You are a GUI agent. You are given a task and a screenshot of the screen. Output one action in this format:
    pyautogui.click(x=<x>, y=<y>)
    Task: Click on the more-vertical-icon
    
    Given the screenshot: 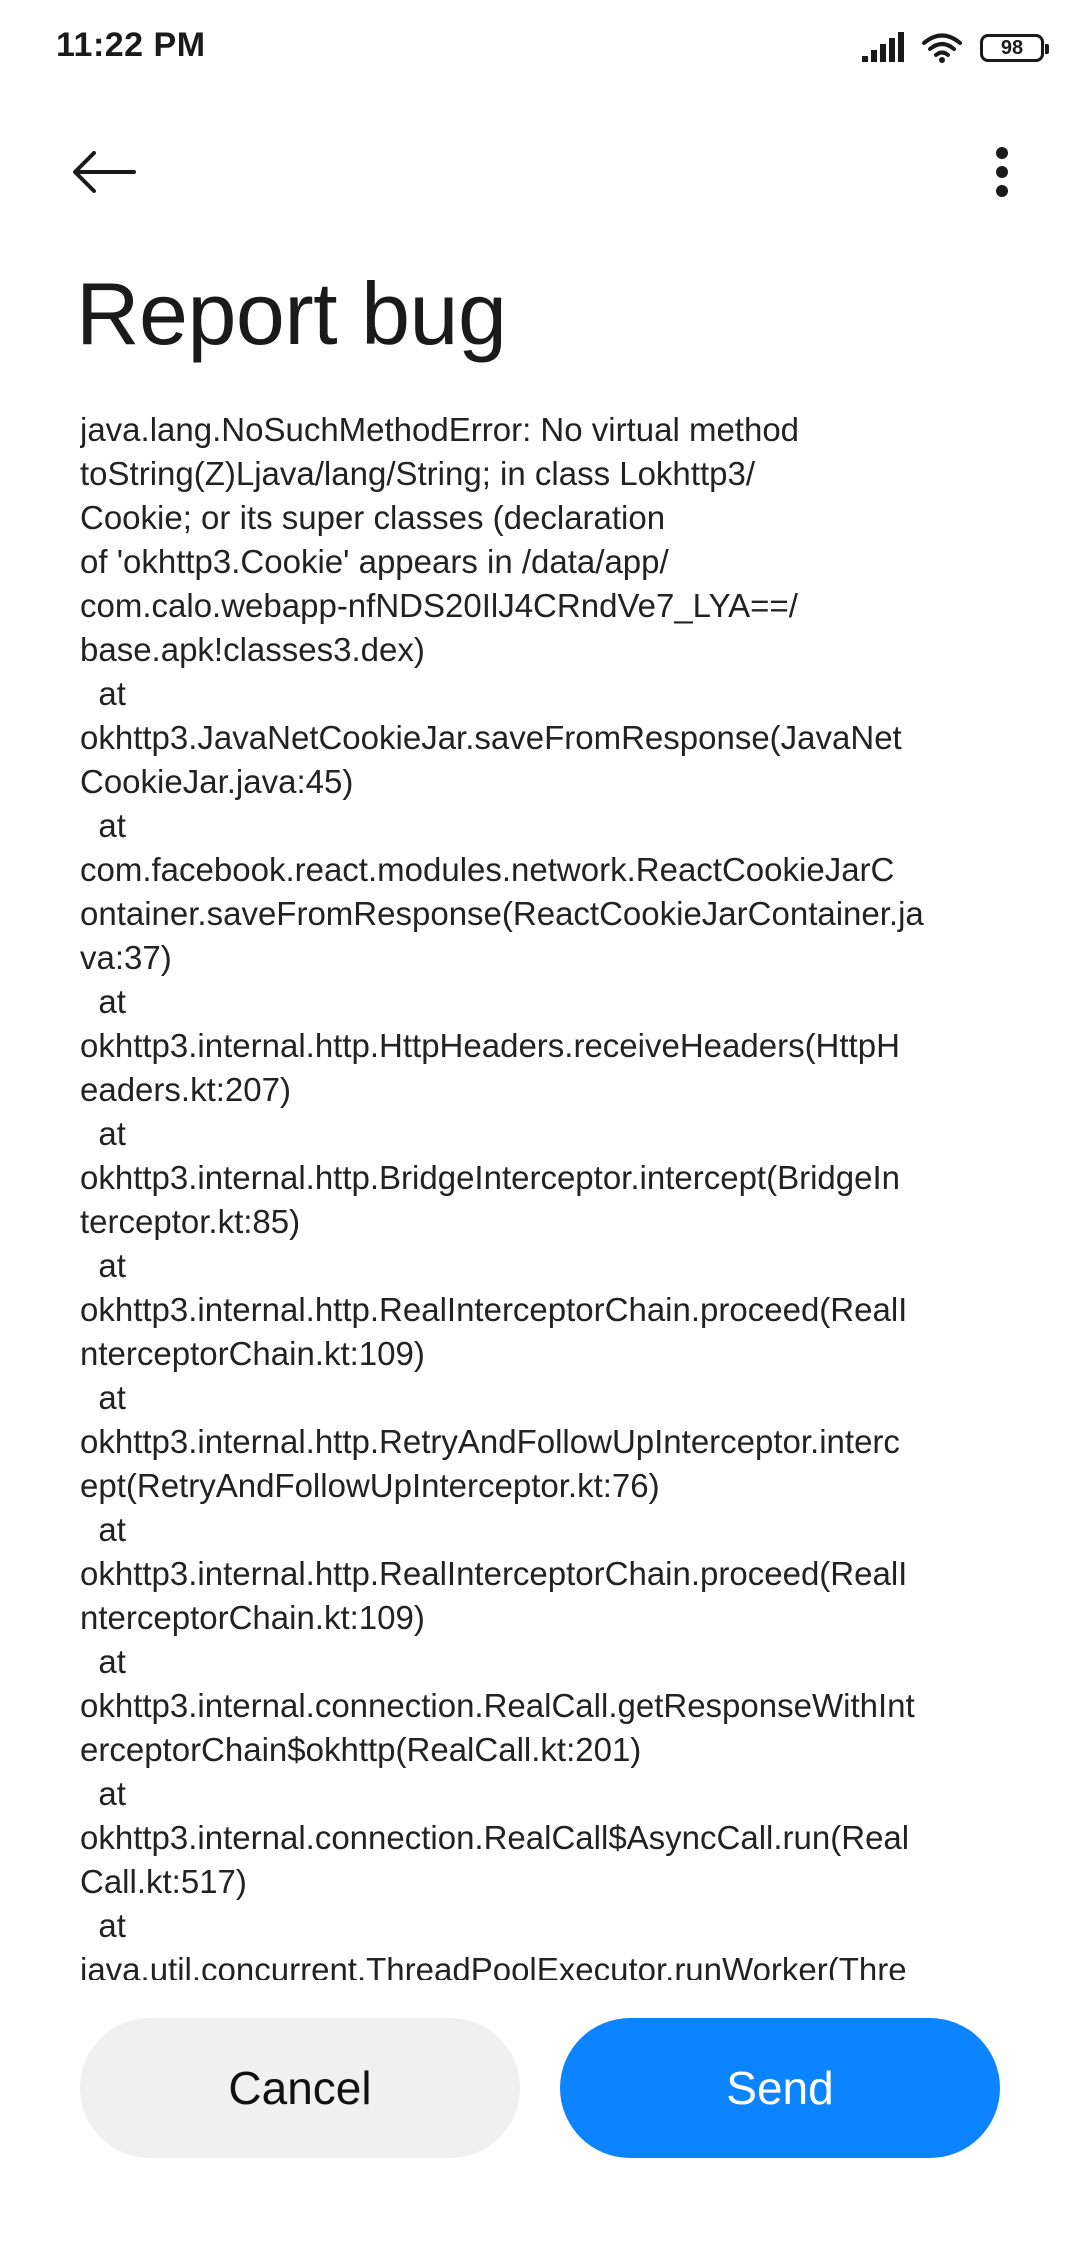 What is the action you would take?
    pyautogui.click(x=1002, y=172)
    